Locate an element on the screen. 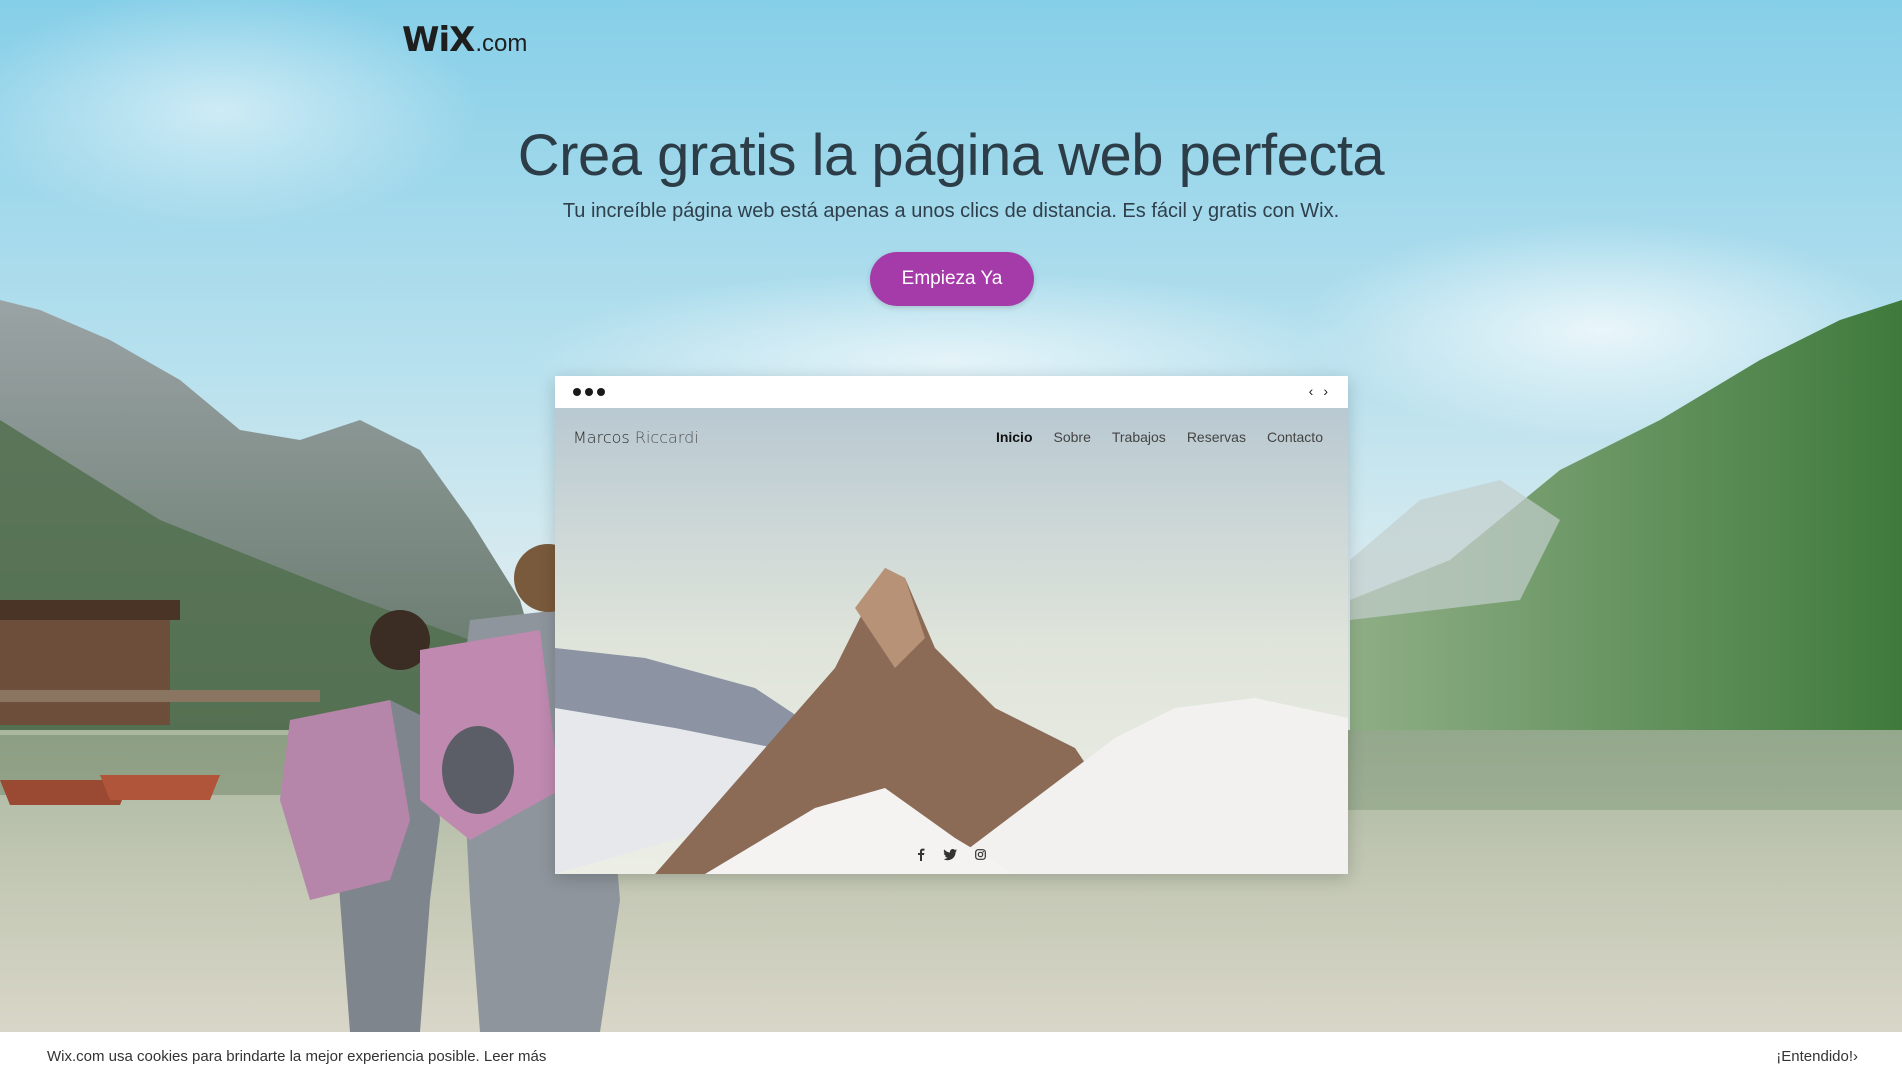  site-title-first: Marcos is located at coordinates (601, 437).